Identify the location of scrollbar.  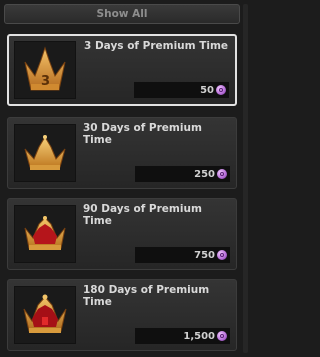
(245, 178).